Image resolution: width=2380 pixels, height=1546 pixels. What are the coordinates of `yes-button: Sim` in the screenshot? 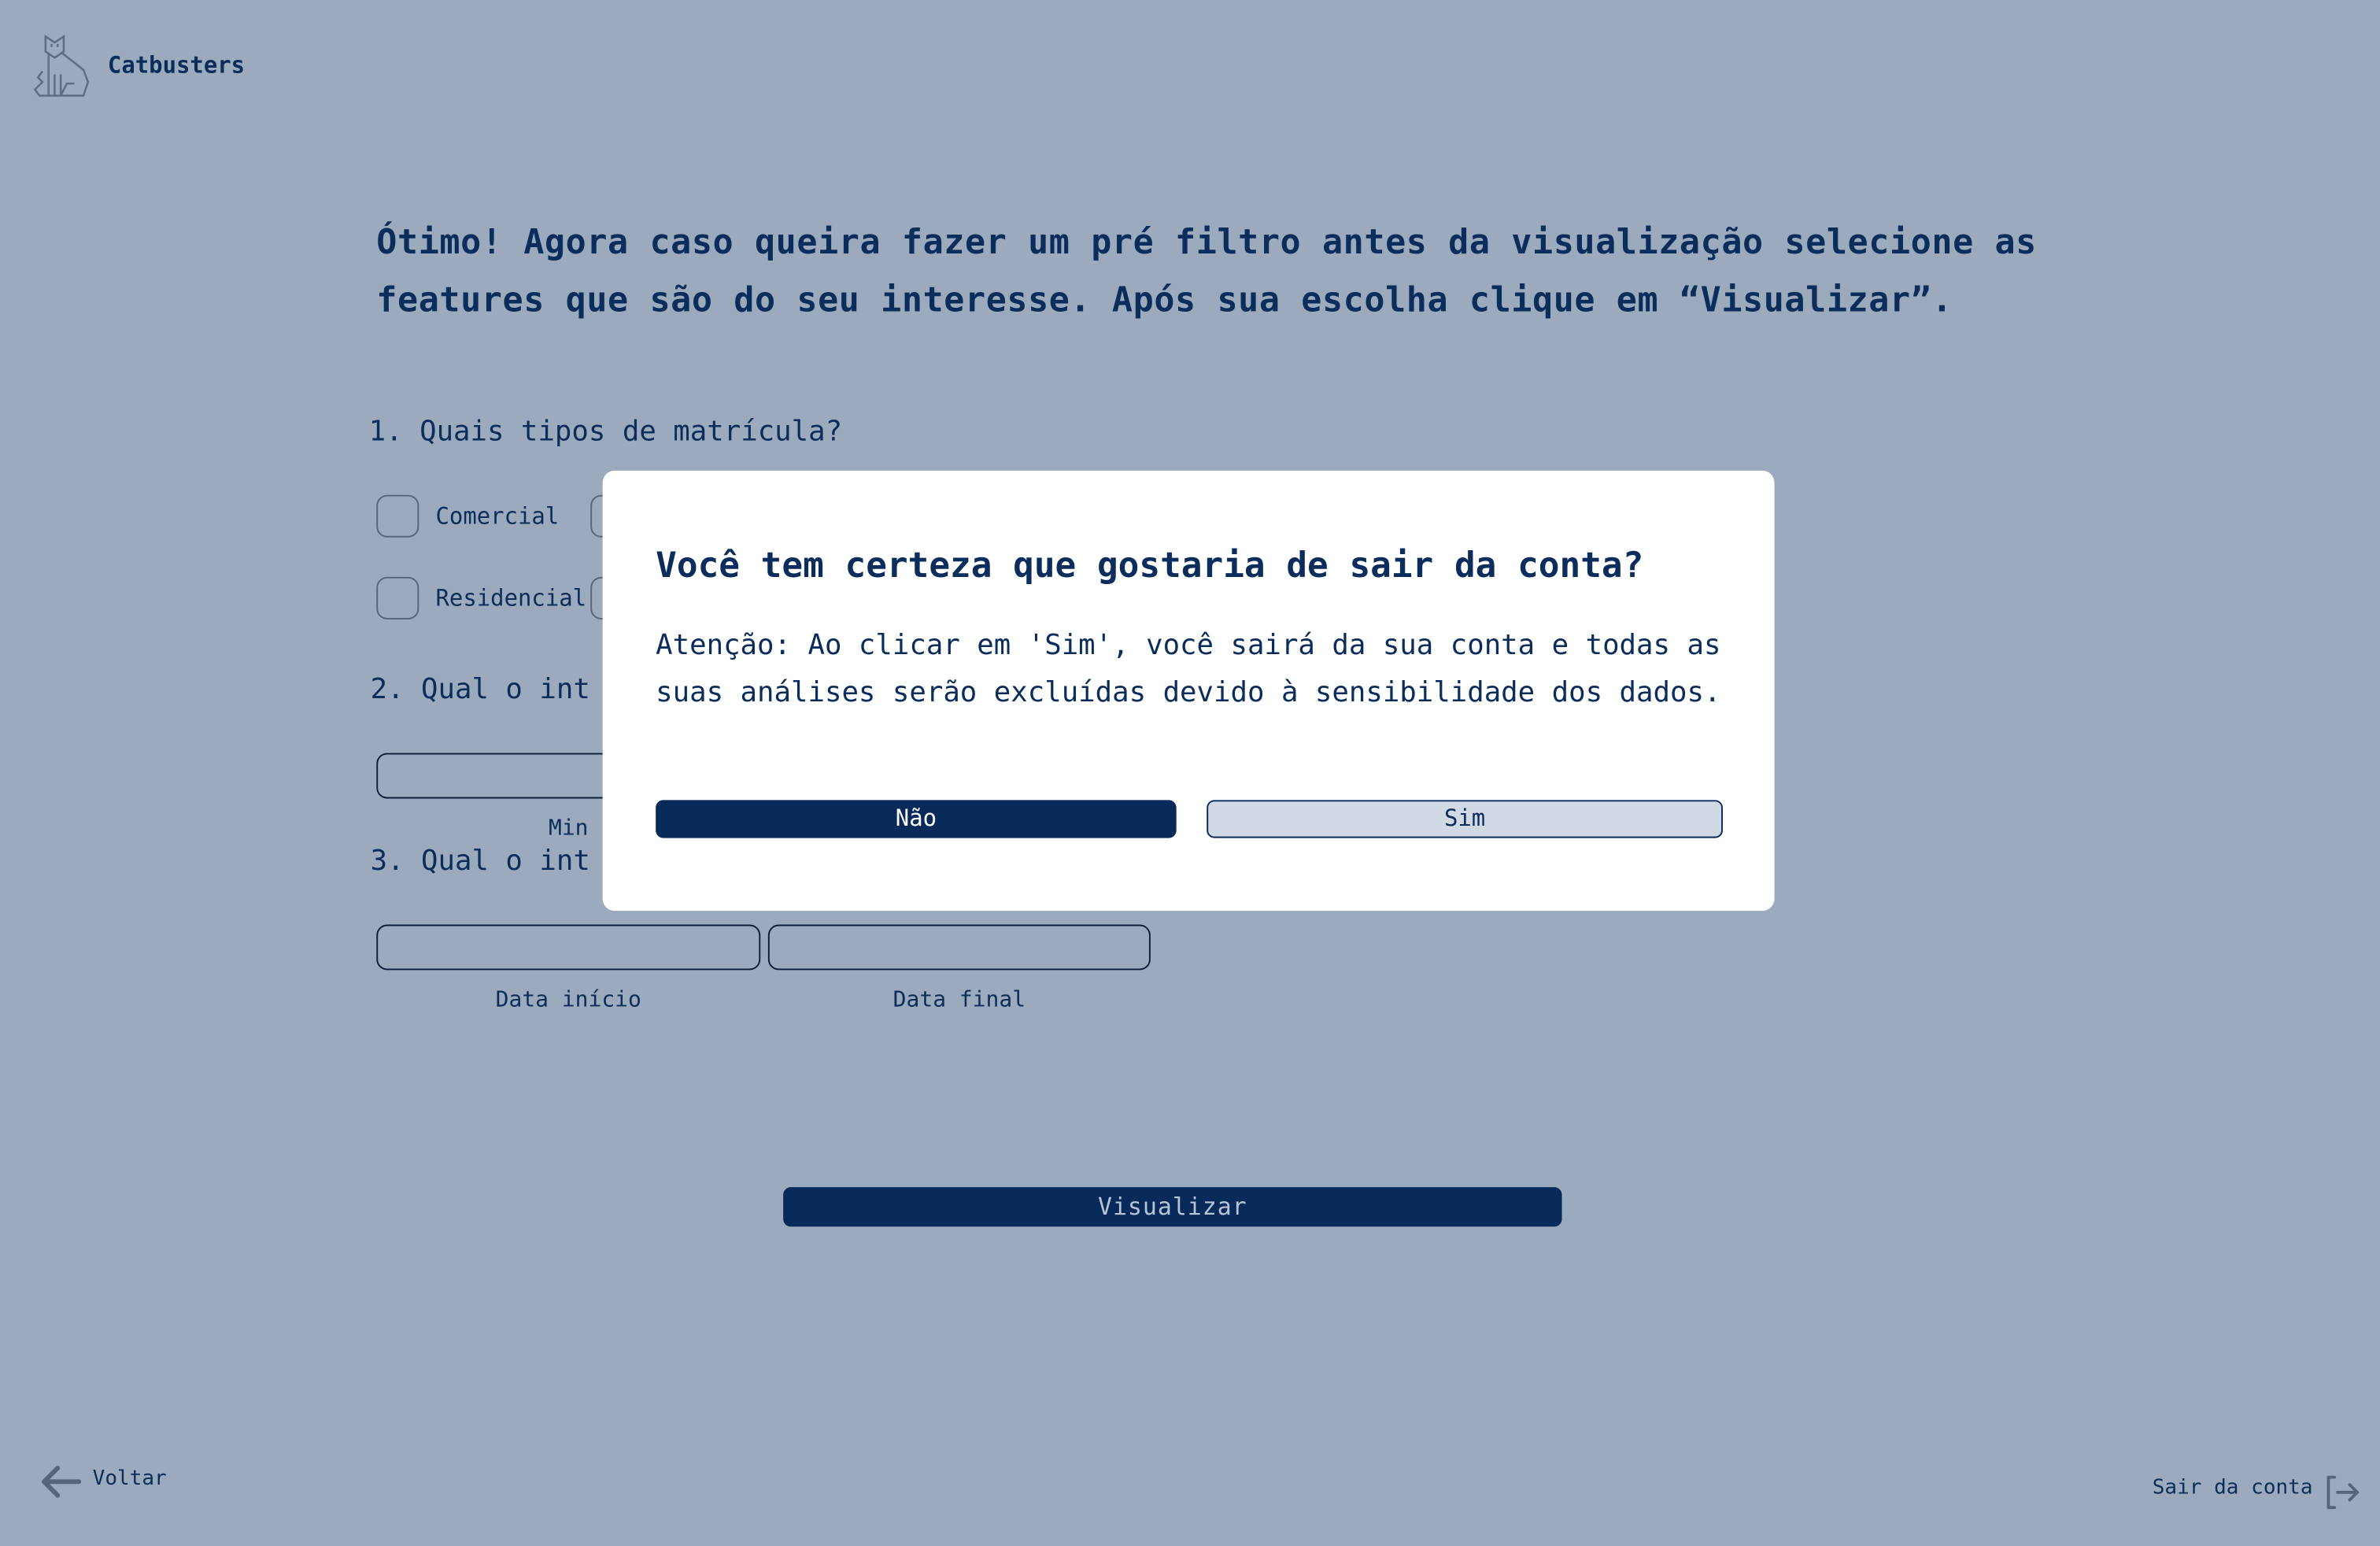 It's located at (1465, 819).